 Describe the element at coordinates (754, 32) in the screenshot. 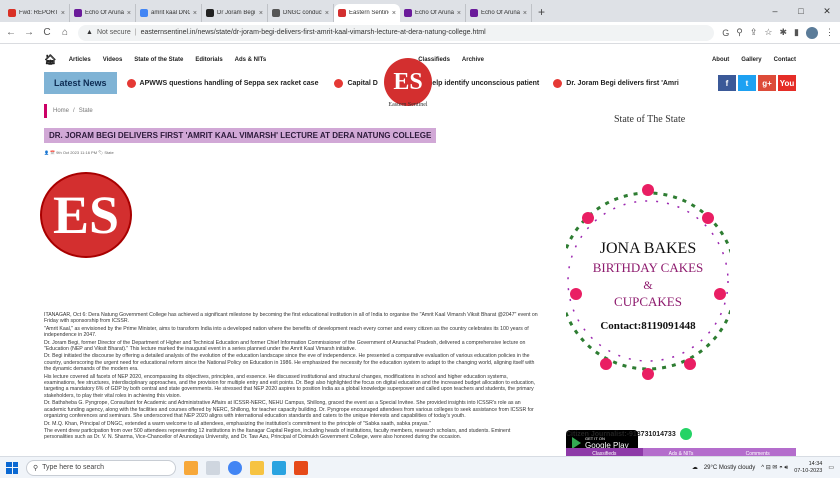

I see `share-icon: ⇪` at that location.